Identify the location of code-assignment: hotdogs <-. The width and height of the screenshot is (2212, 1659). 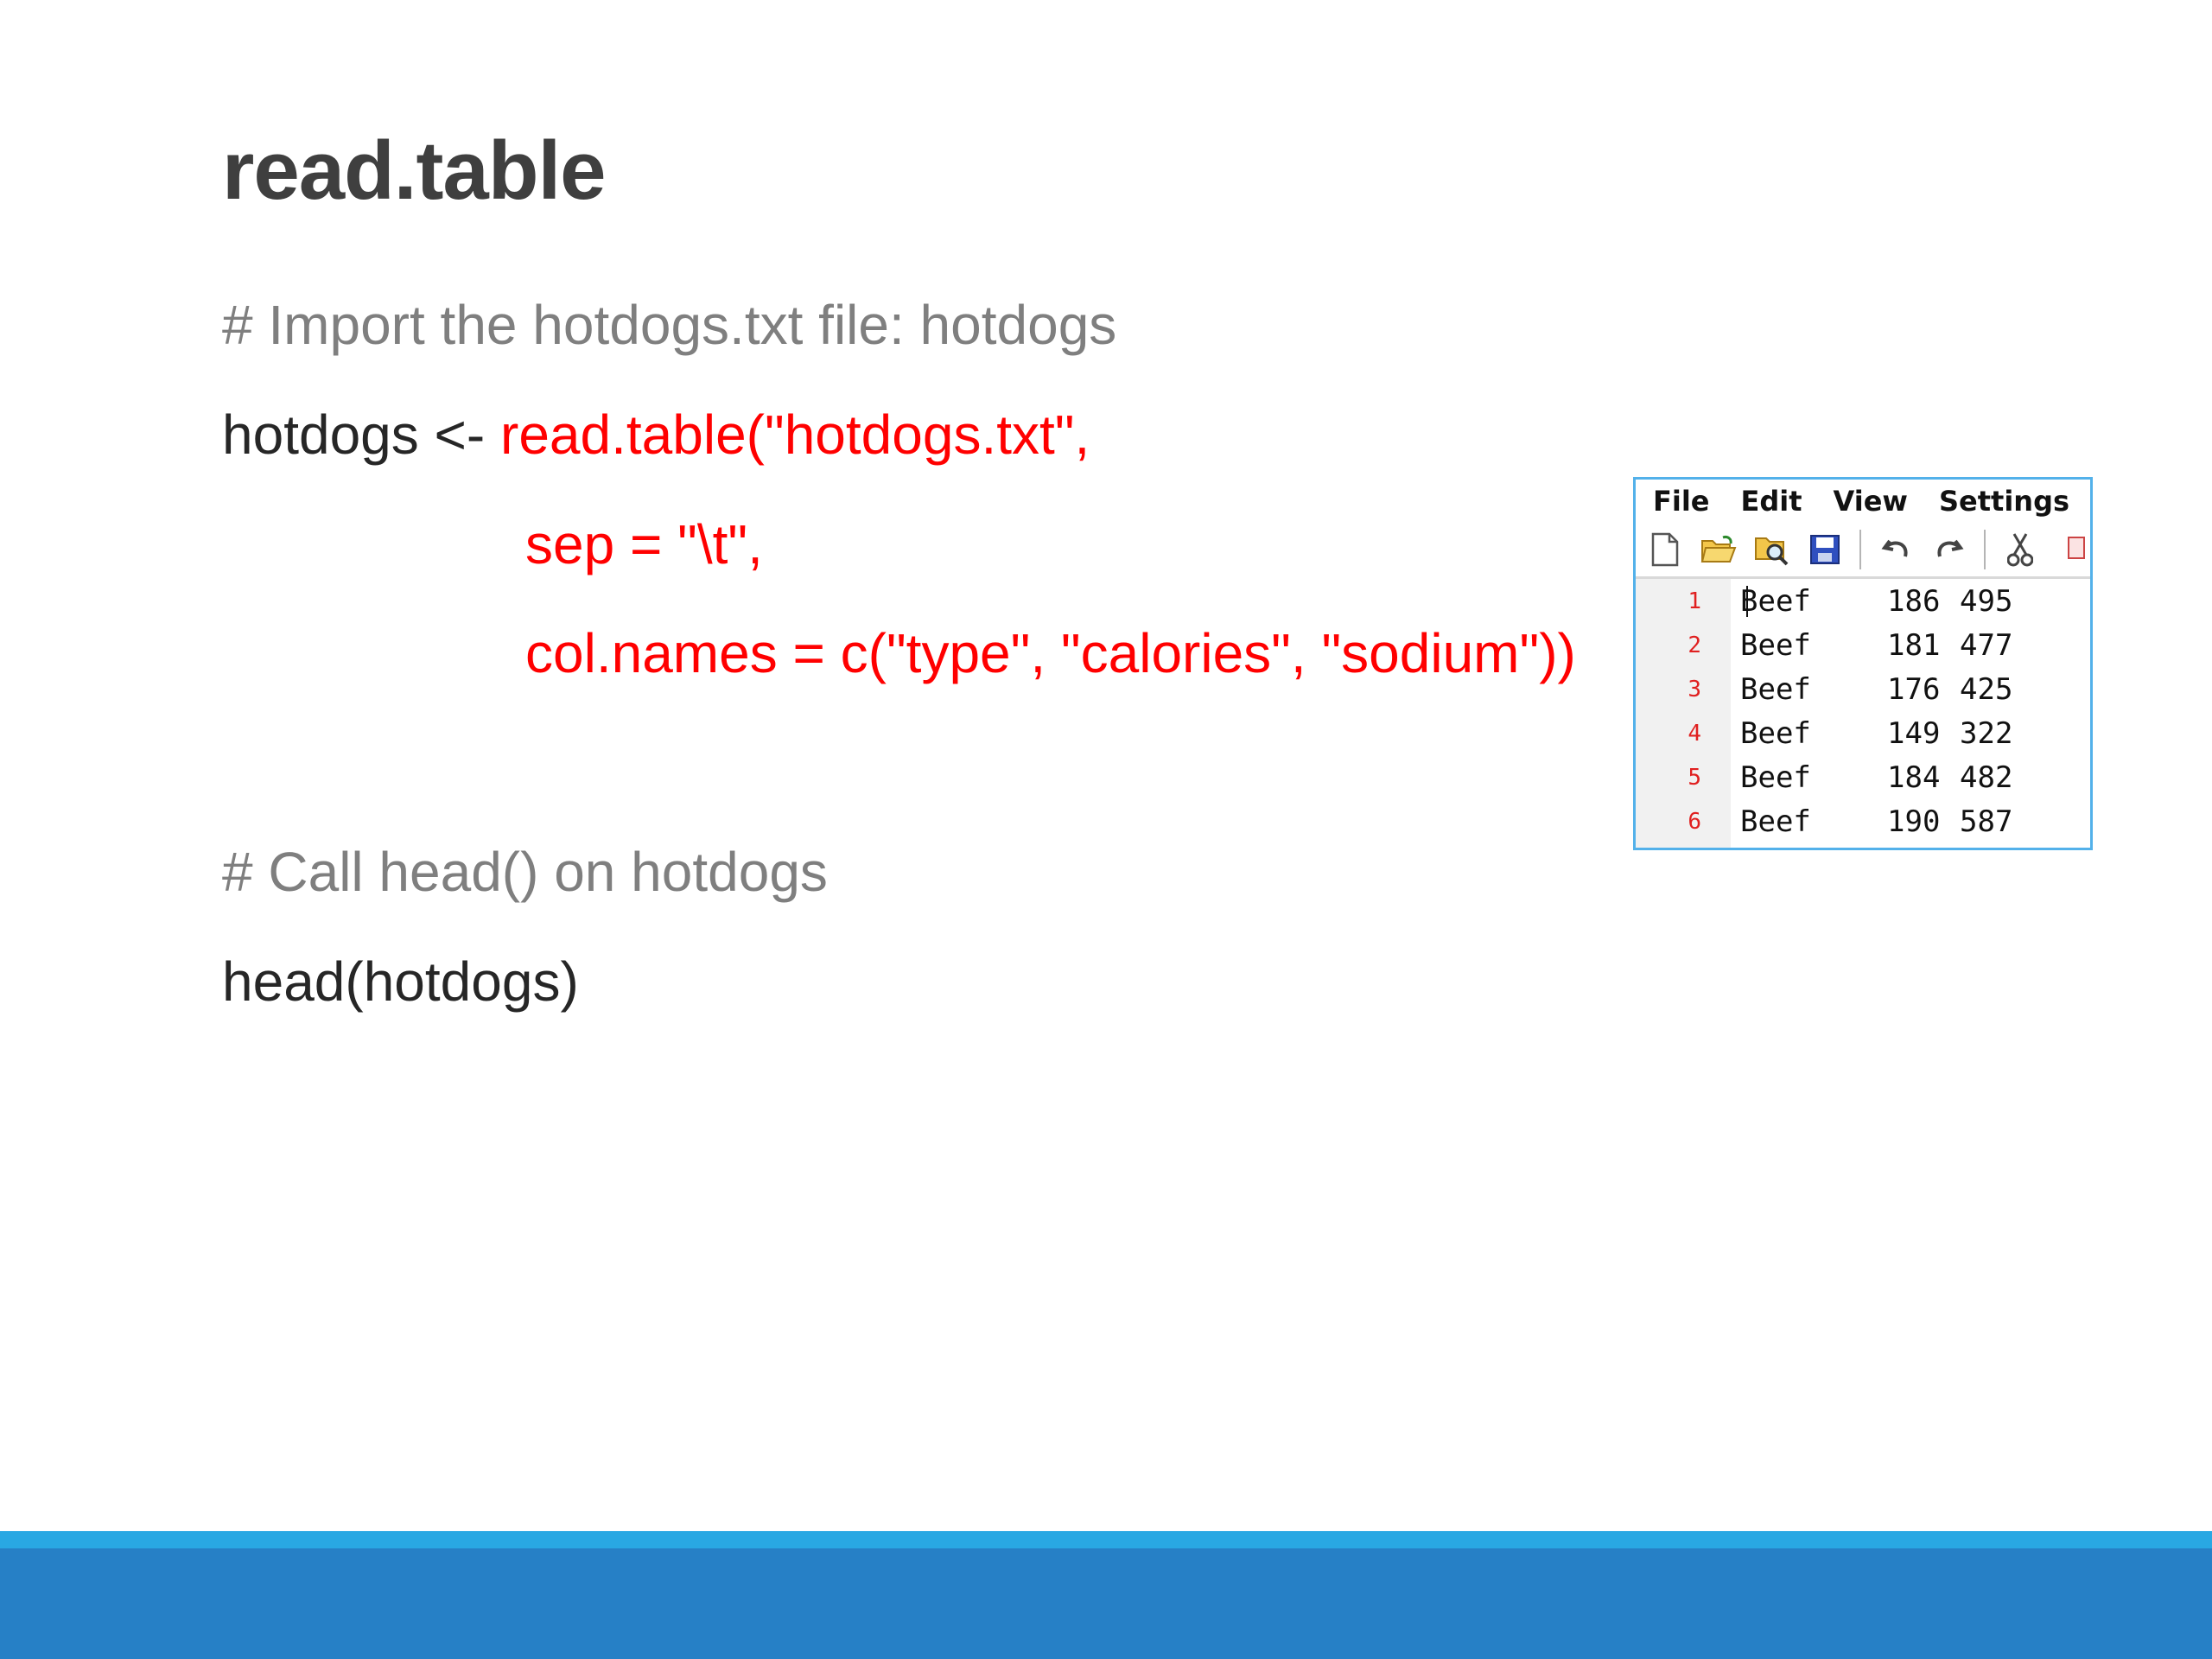
(361, 435).